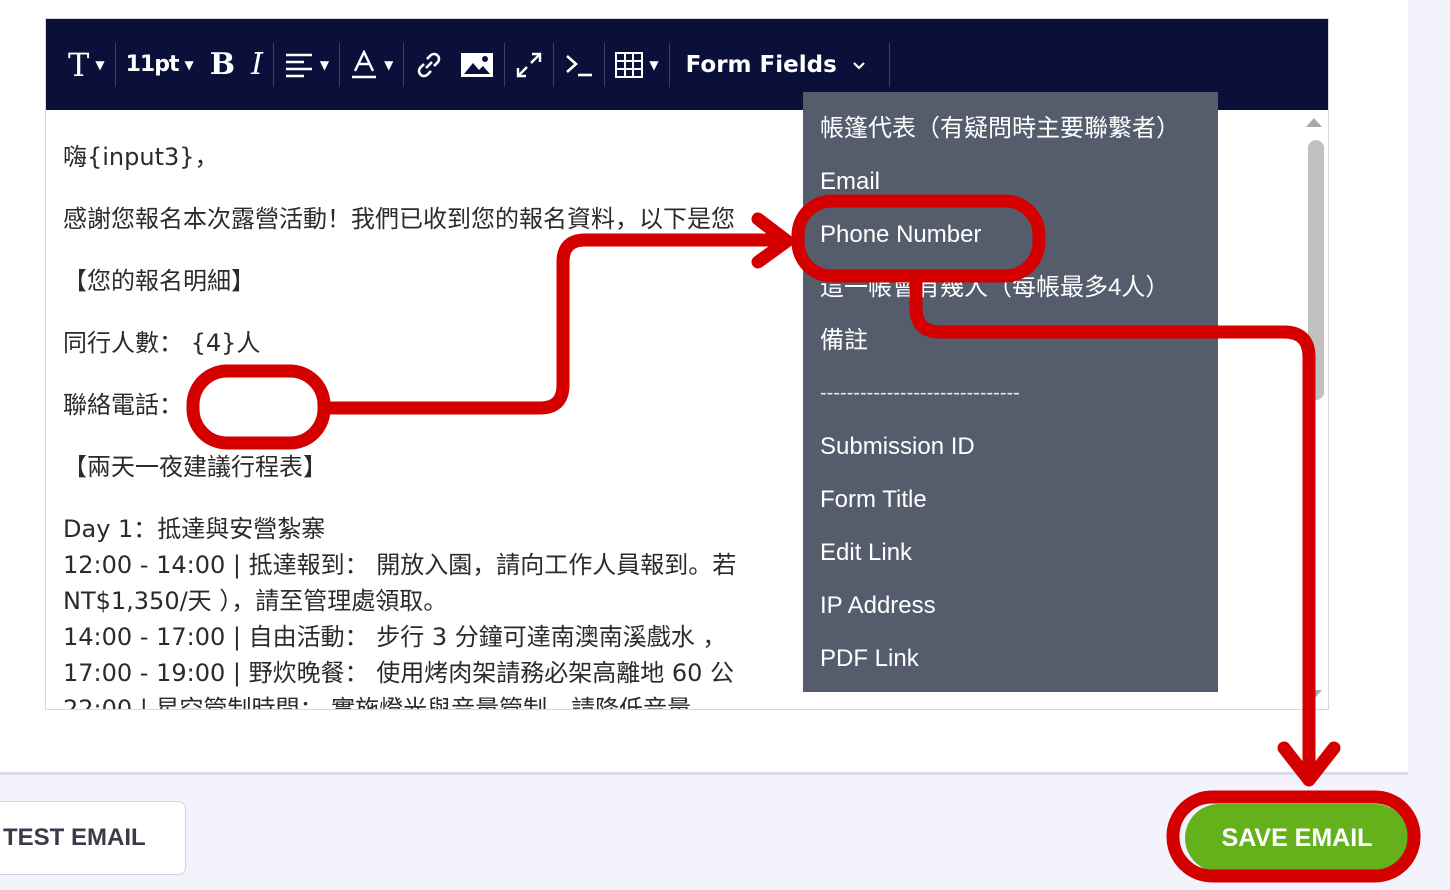  What do you see at coordinates (79, 64) in the screenshot?
I see `font-icon: T` at bounding box center [79, 64].